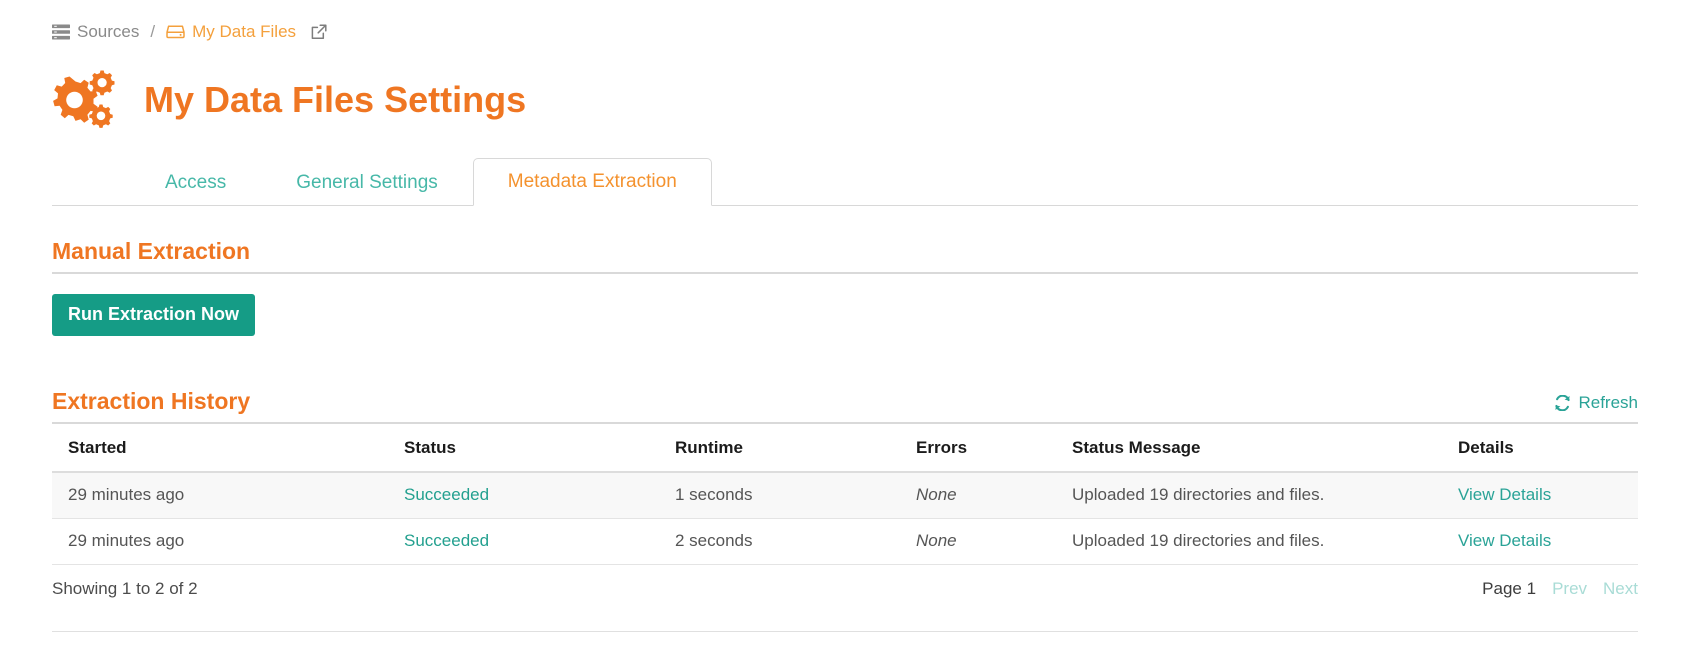 This screenshot has height=672, width=1690. What do you see at coordinates (108, 31) in the screenshot?
I see `breadcrumb-sources-label: Sources` at bounding box center [108, 31].